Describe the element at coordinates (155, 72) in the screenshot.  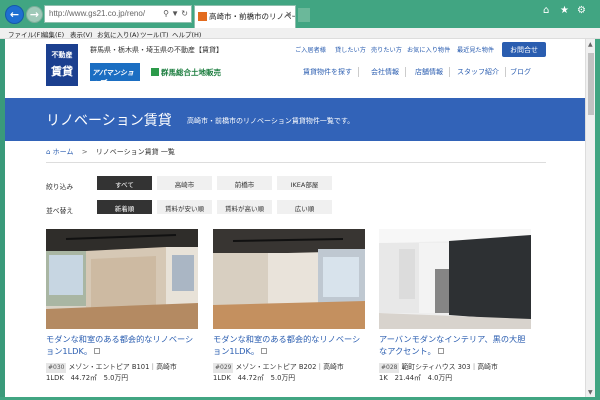
I see `company-mark-icon` at that location.